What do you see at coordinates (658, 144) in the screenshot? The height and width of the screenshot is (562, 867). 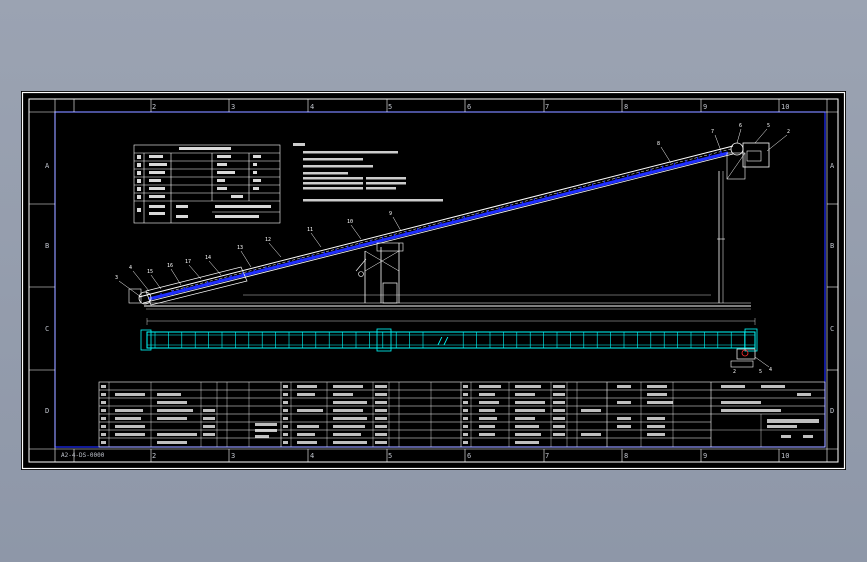 I see `svg-text: 8` at bounding box center [658, 144].